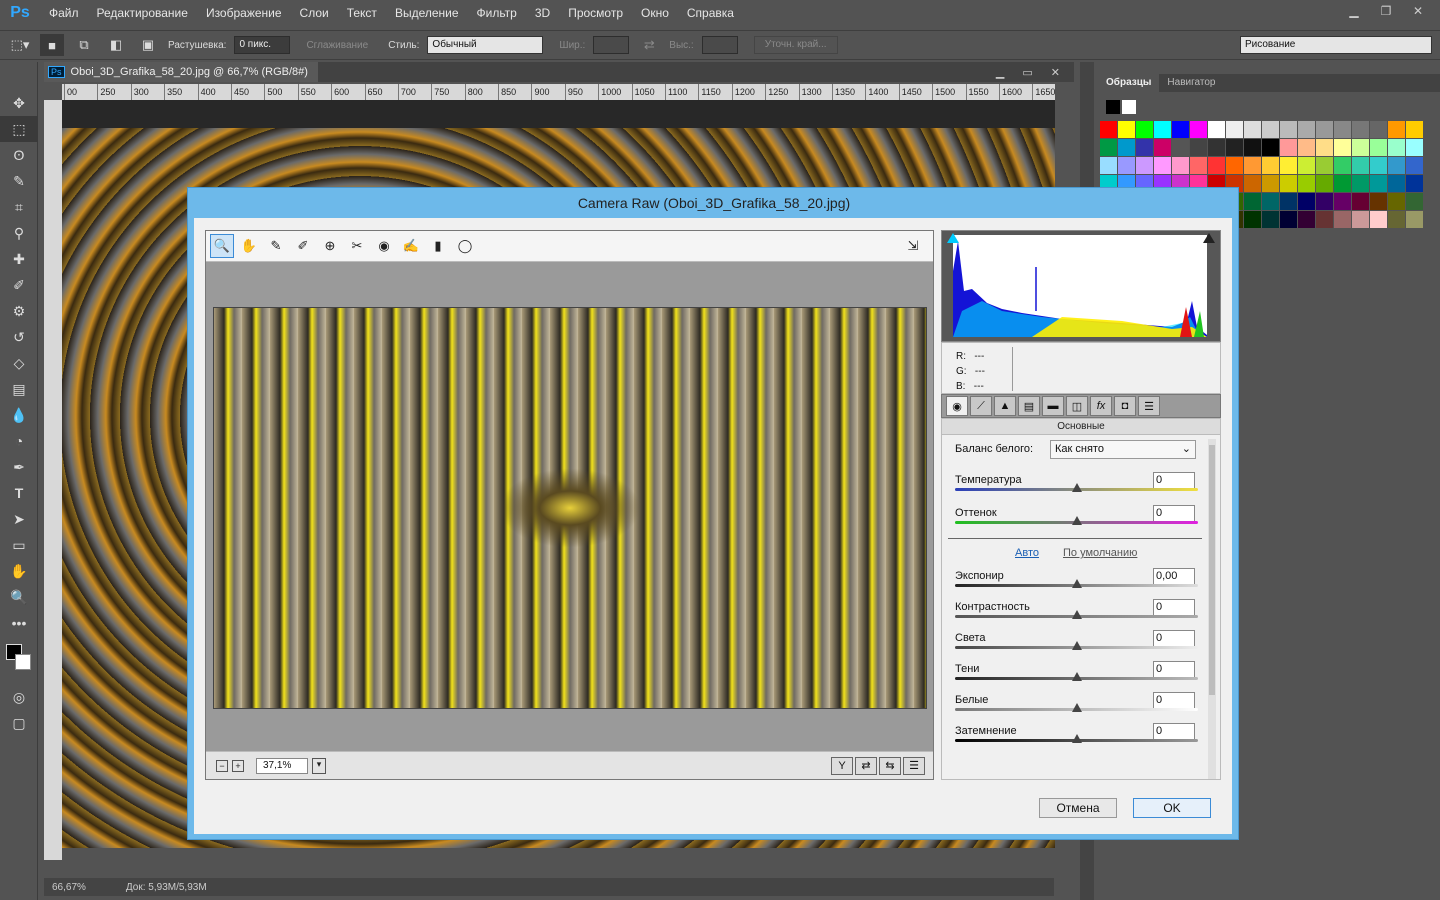 This screenshot has width=1440, height=900. I want to click on lasso-tool-icon: ʘ, so click(19, 155).